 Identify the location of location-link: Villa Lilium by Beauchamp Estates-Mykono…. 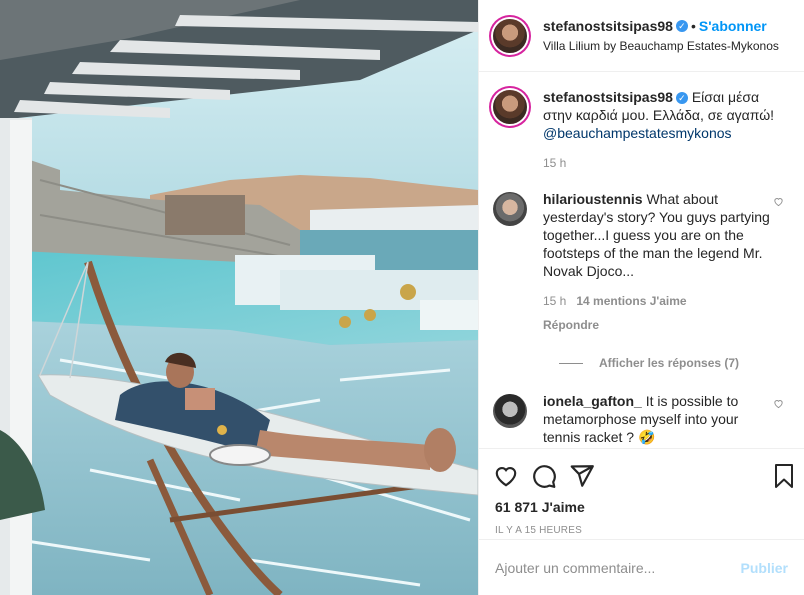
(661, 46).